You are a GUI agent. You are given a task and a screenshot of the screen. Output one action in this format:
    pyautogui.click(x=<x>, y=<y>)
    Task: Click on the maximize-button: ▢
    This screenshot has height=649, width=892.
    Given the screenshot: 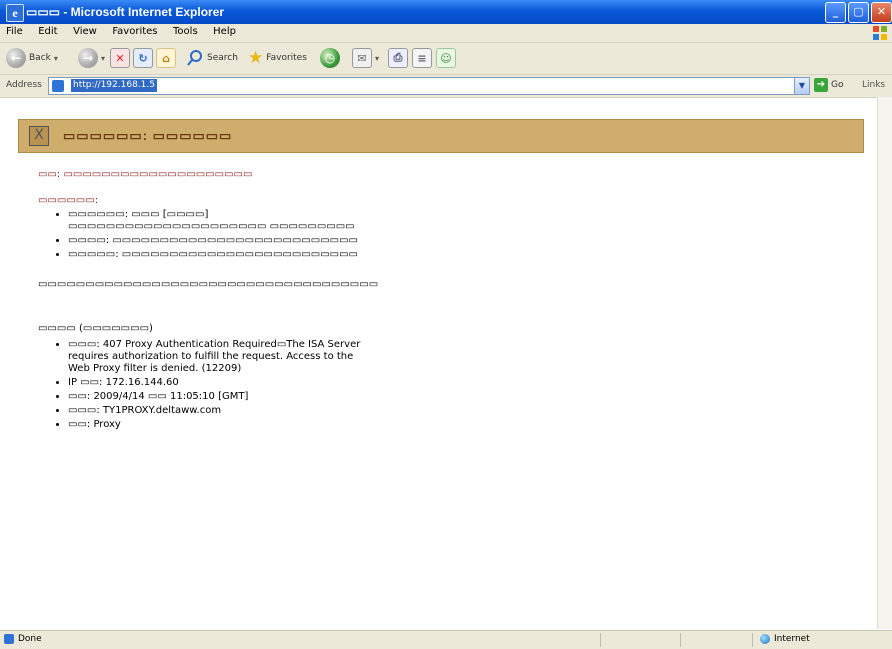 What is the action you would take?
    pyautogui.click(x=858, y=12)
    